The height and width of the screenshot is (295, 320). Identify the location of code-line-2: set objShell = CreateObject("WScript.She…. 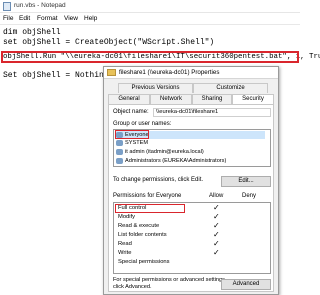
(109, 42).